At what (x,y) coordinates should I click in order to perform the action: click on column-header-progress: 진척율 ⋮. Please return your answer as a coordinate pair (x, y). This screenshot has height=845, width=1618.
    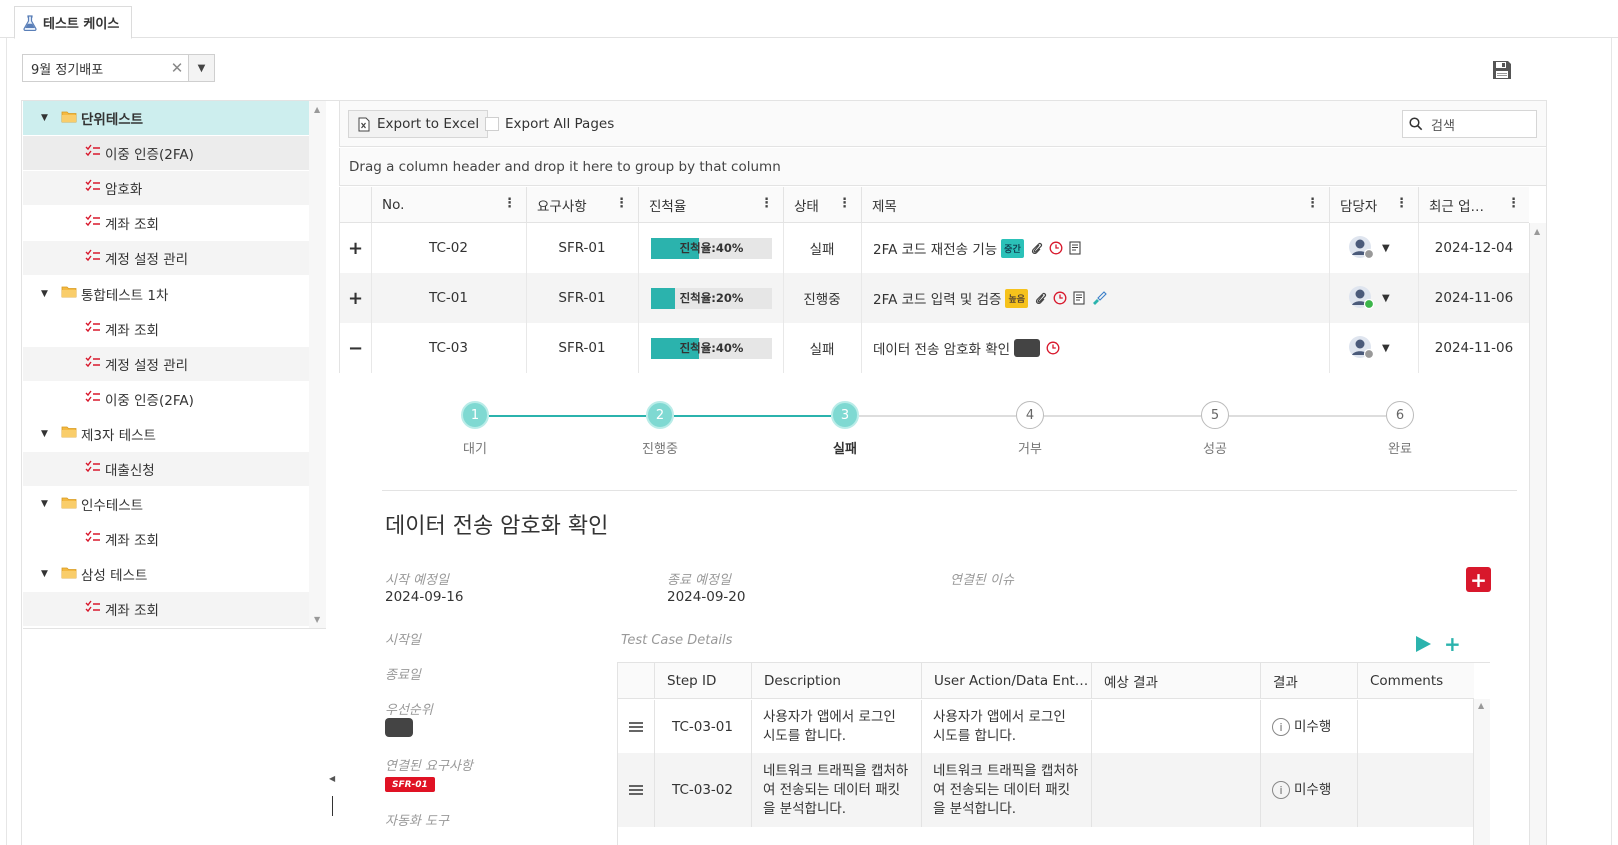
    Looking at the image, I should click on (710, 205).